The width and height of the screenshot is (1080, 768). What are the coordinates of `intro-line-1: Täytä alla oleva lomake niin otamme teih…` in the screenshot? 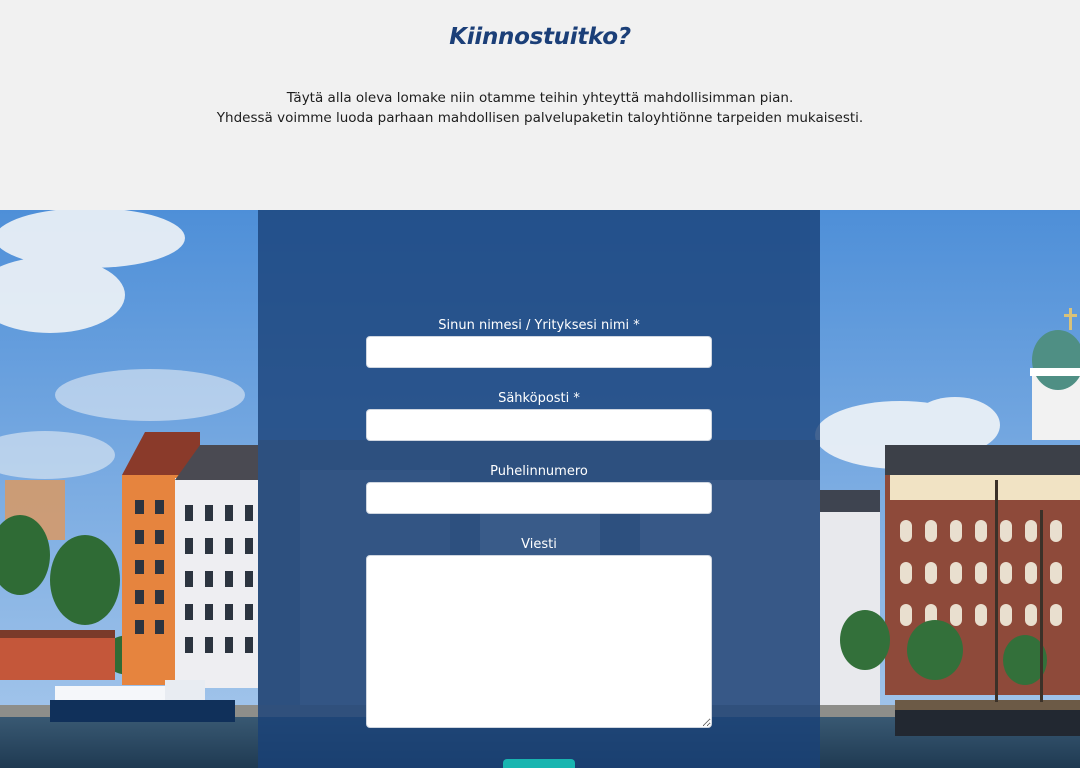 It's located at (540, 98).